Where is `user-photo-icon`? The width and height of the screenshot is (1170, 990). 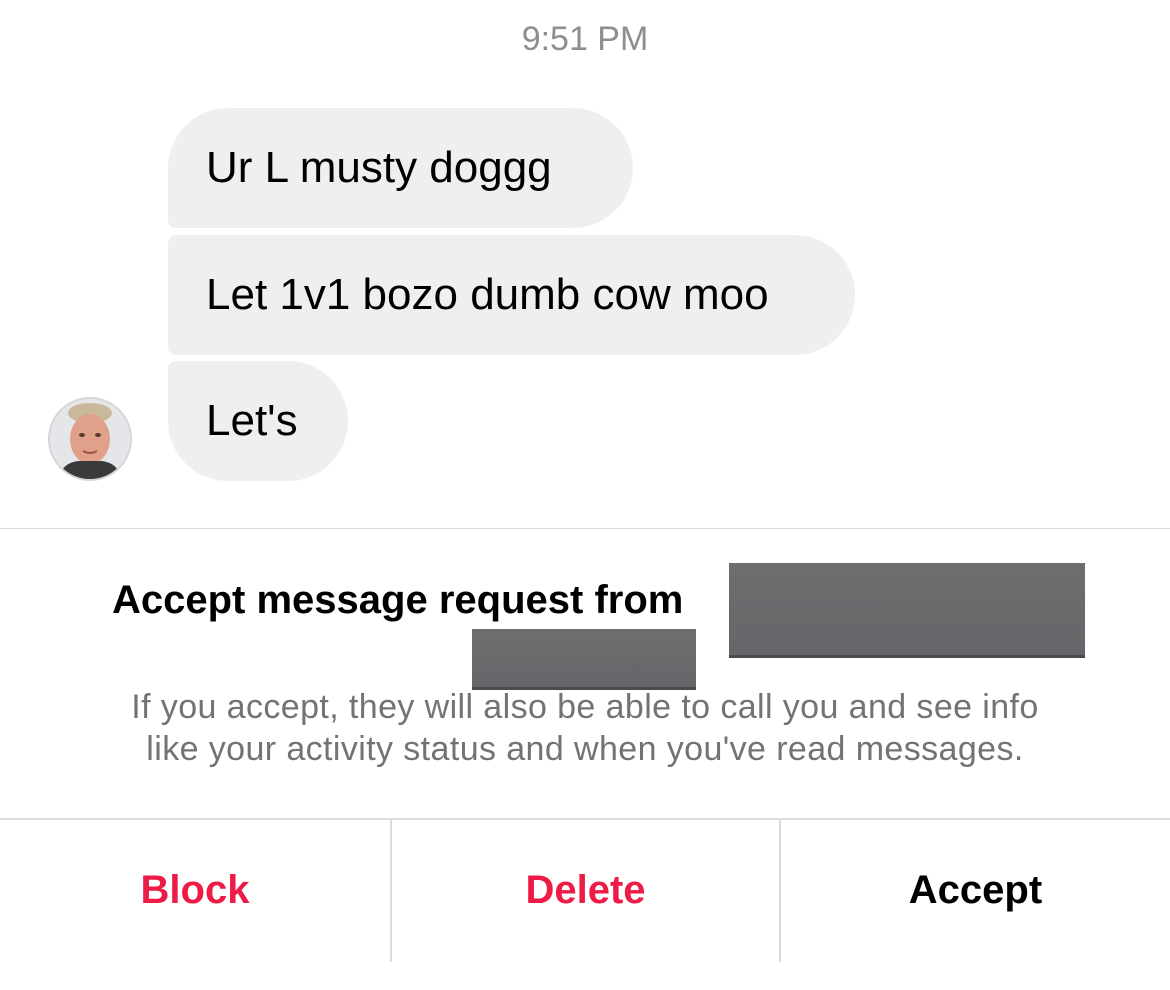
user-photo-icon is located at coordinates (90, 439).